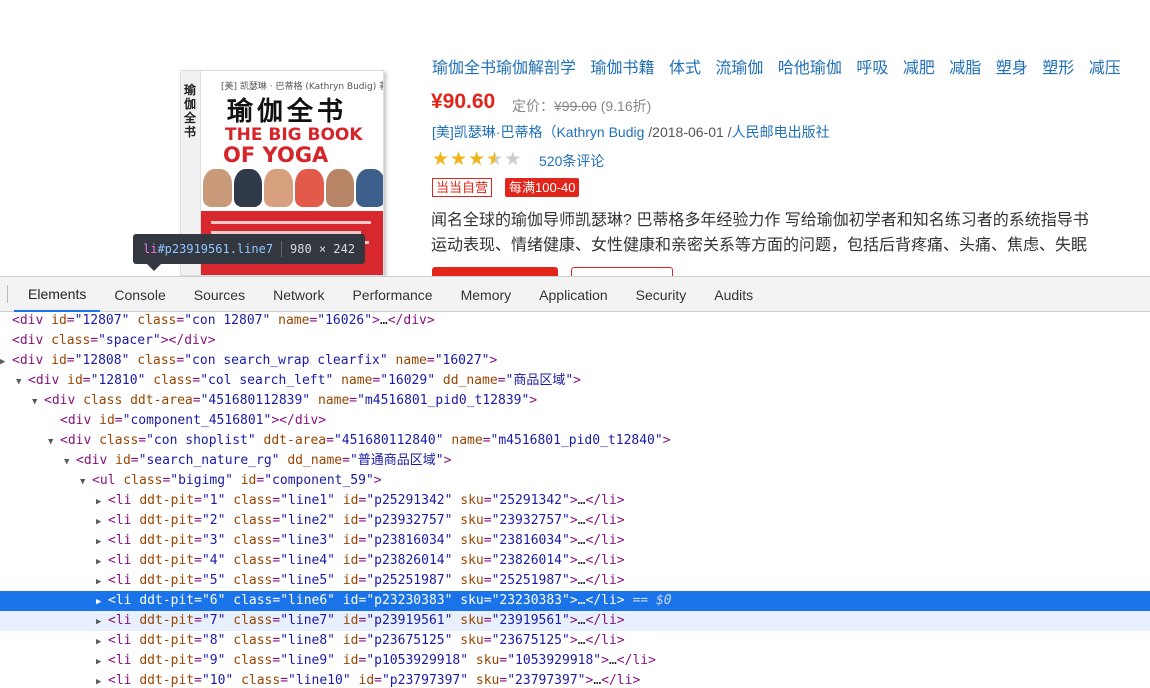 The image size is (1150, 688). What do you see at coordinates (57, 294) in the screenshot?
I see `tab-elements: Elements` at bounding box center [57, 294].